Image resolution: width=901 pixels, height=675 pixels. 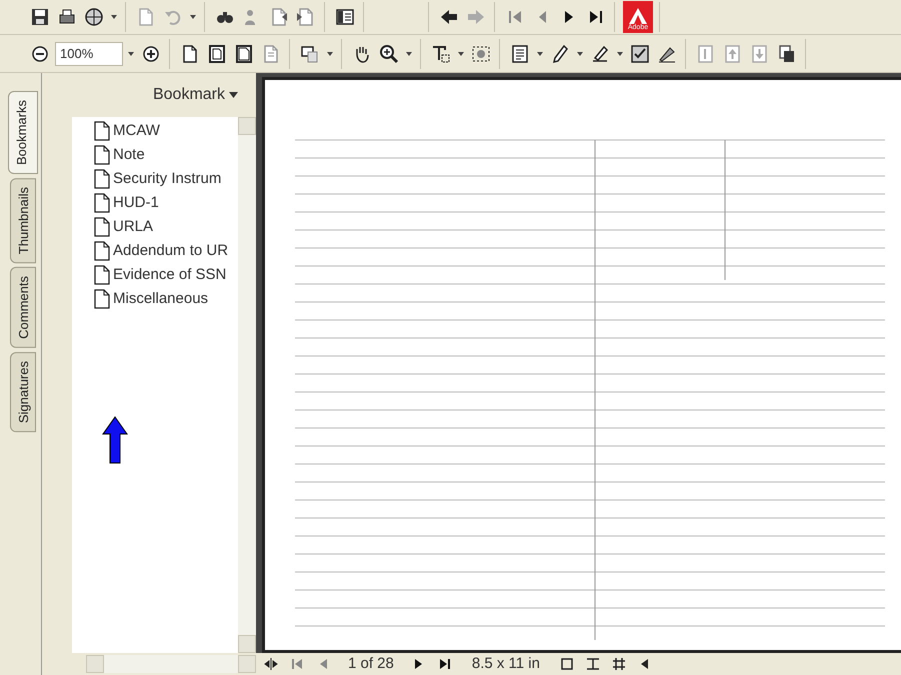 I want to click on save-icon, so click(x=40, y=17).